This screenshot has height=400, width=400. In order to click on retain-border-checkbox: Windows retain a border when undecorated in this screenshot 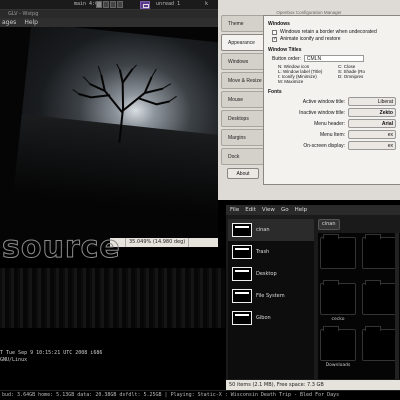, I will do `click(334, 32)`.